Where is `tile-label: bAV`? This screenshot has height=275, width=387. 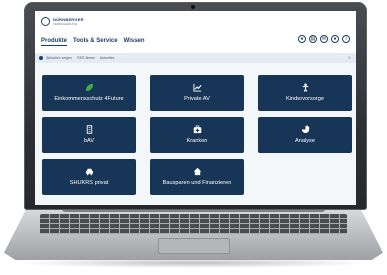 tile-label: bAV is located at coordinates (89, 141).